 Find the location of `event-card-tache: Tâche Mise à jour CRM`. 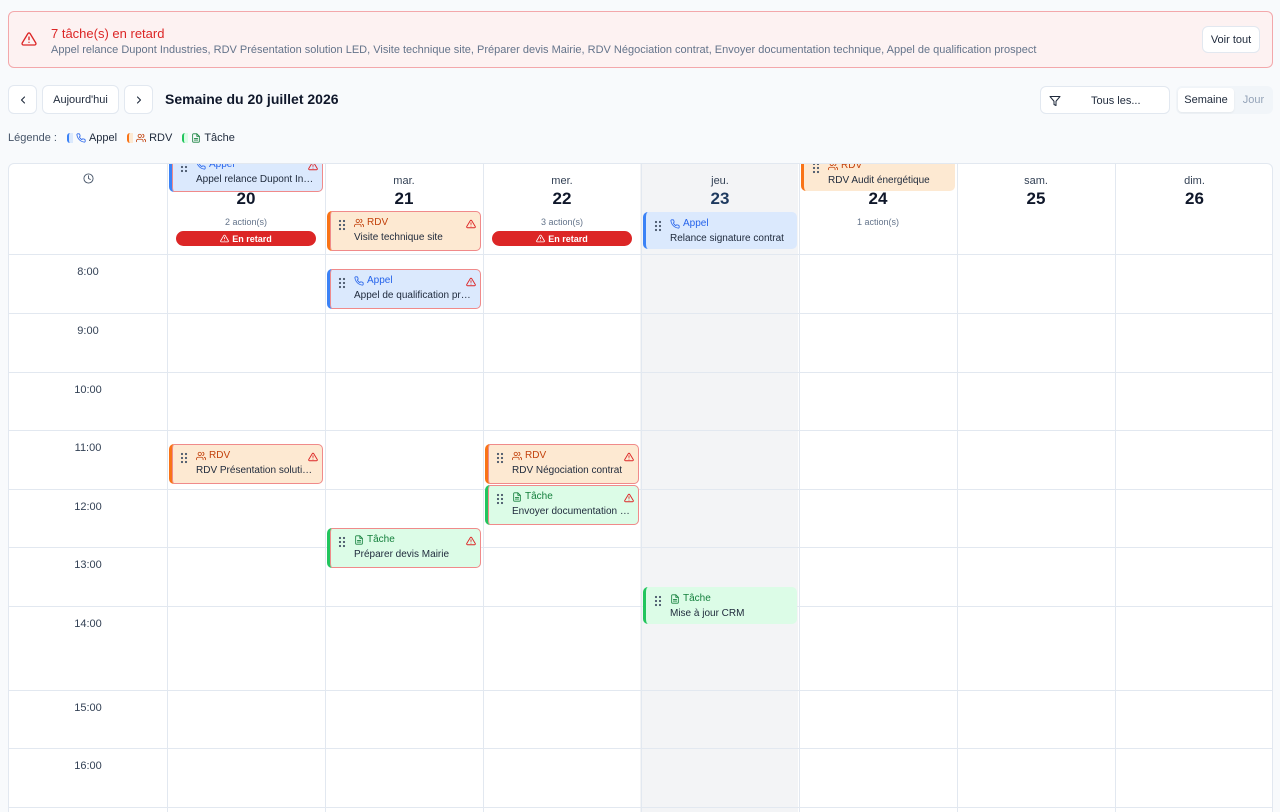

event-card-tache: Tâche Mise à jour CRM is located at coordinates (720, 605).